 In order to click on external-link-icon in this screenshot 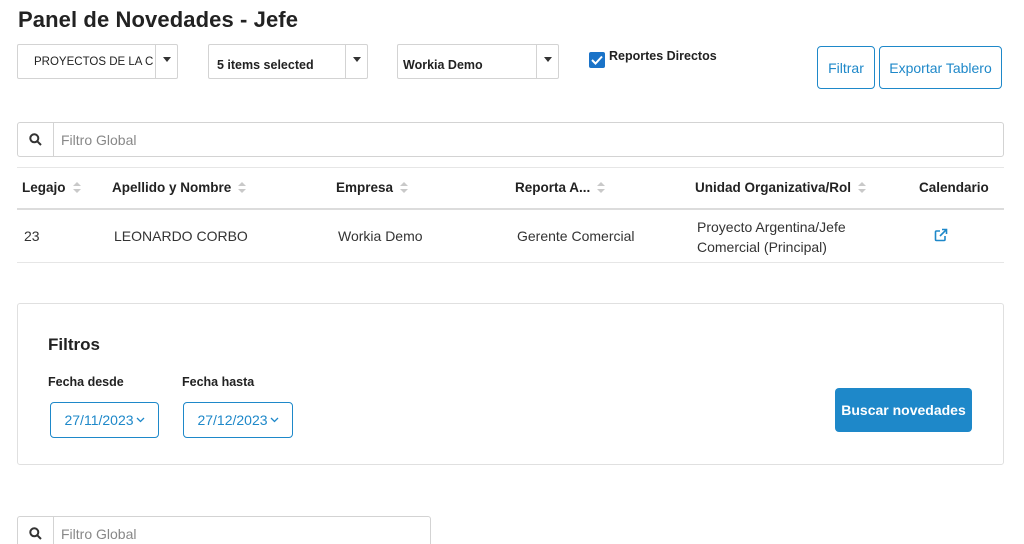, I will do `click(941, 237)`.